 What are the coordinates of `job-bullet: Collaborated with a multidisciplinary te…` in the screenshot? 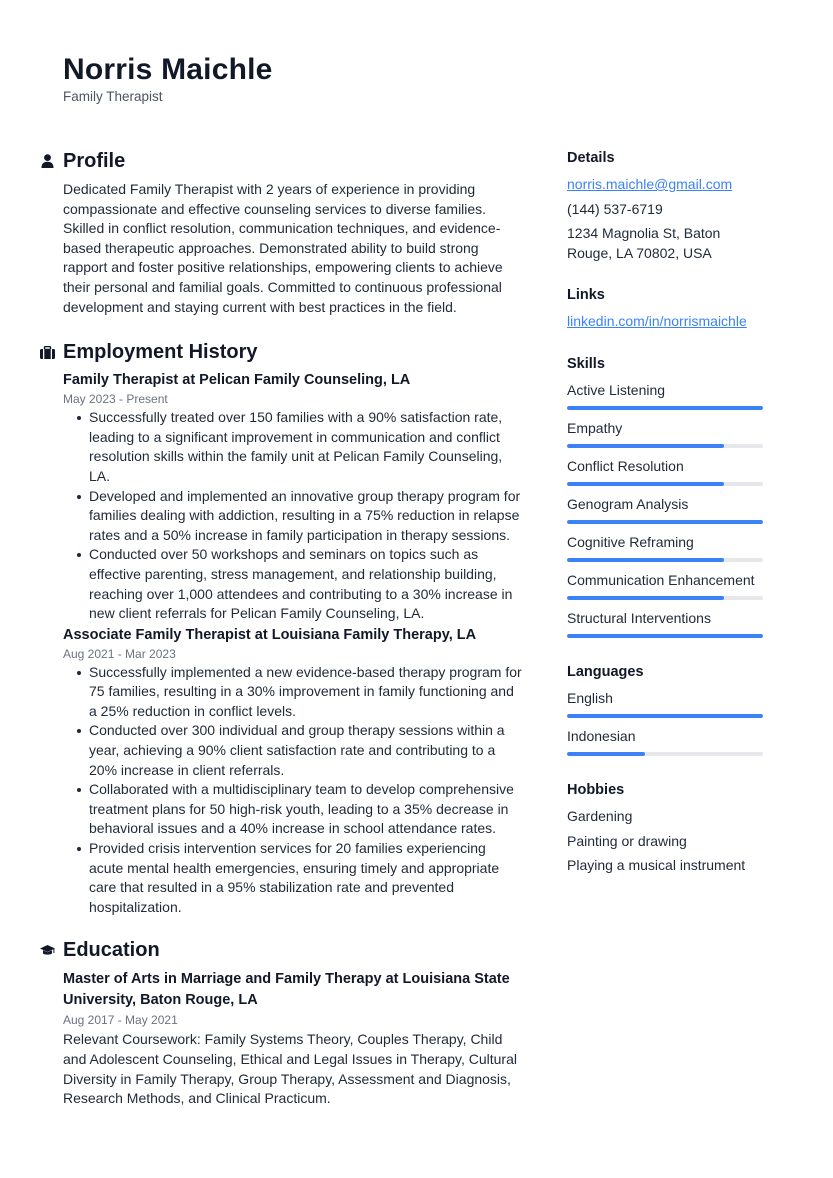 It's located at (299, 809).